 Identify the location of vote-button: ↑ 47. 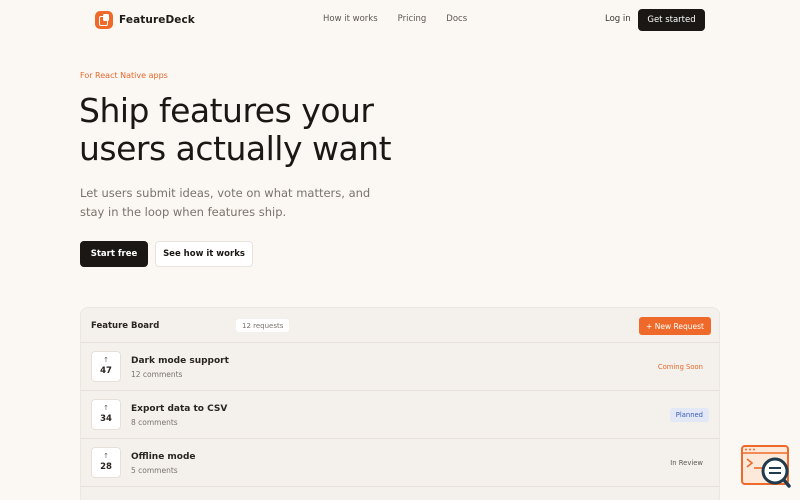
(106, 366).